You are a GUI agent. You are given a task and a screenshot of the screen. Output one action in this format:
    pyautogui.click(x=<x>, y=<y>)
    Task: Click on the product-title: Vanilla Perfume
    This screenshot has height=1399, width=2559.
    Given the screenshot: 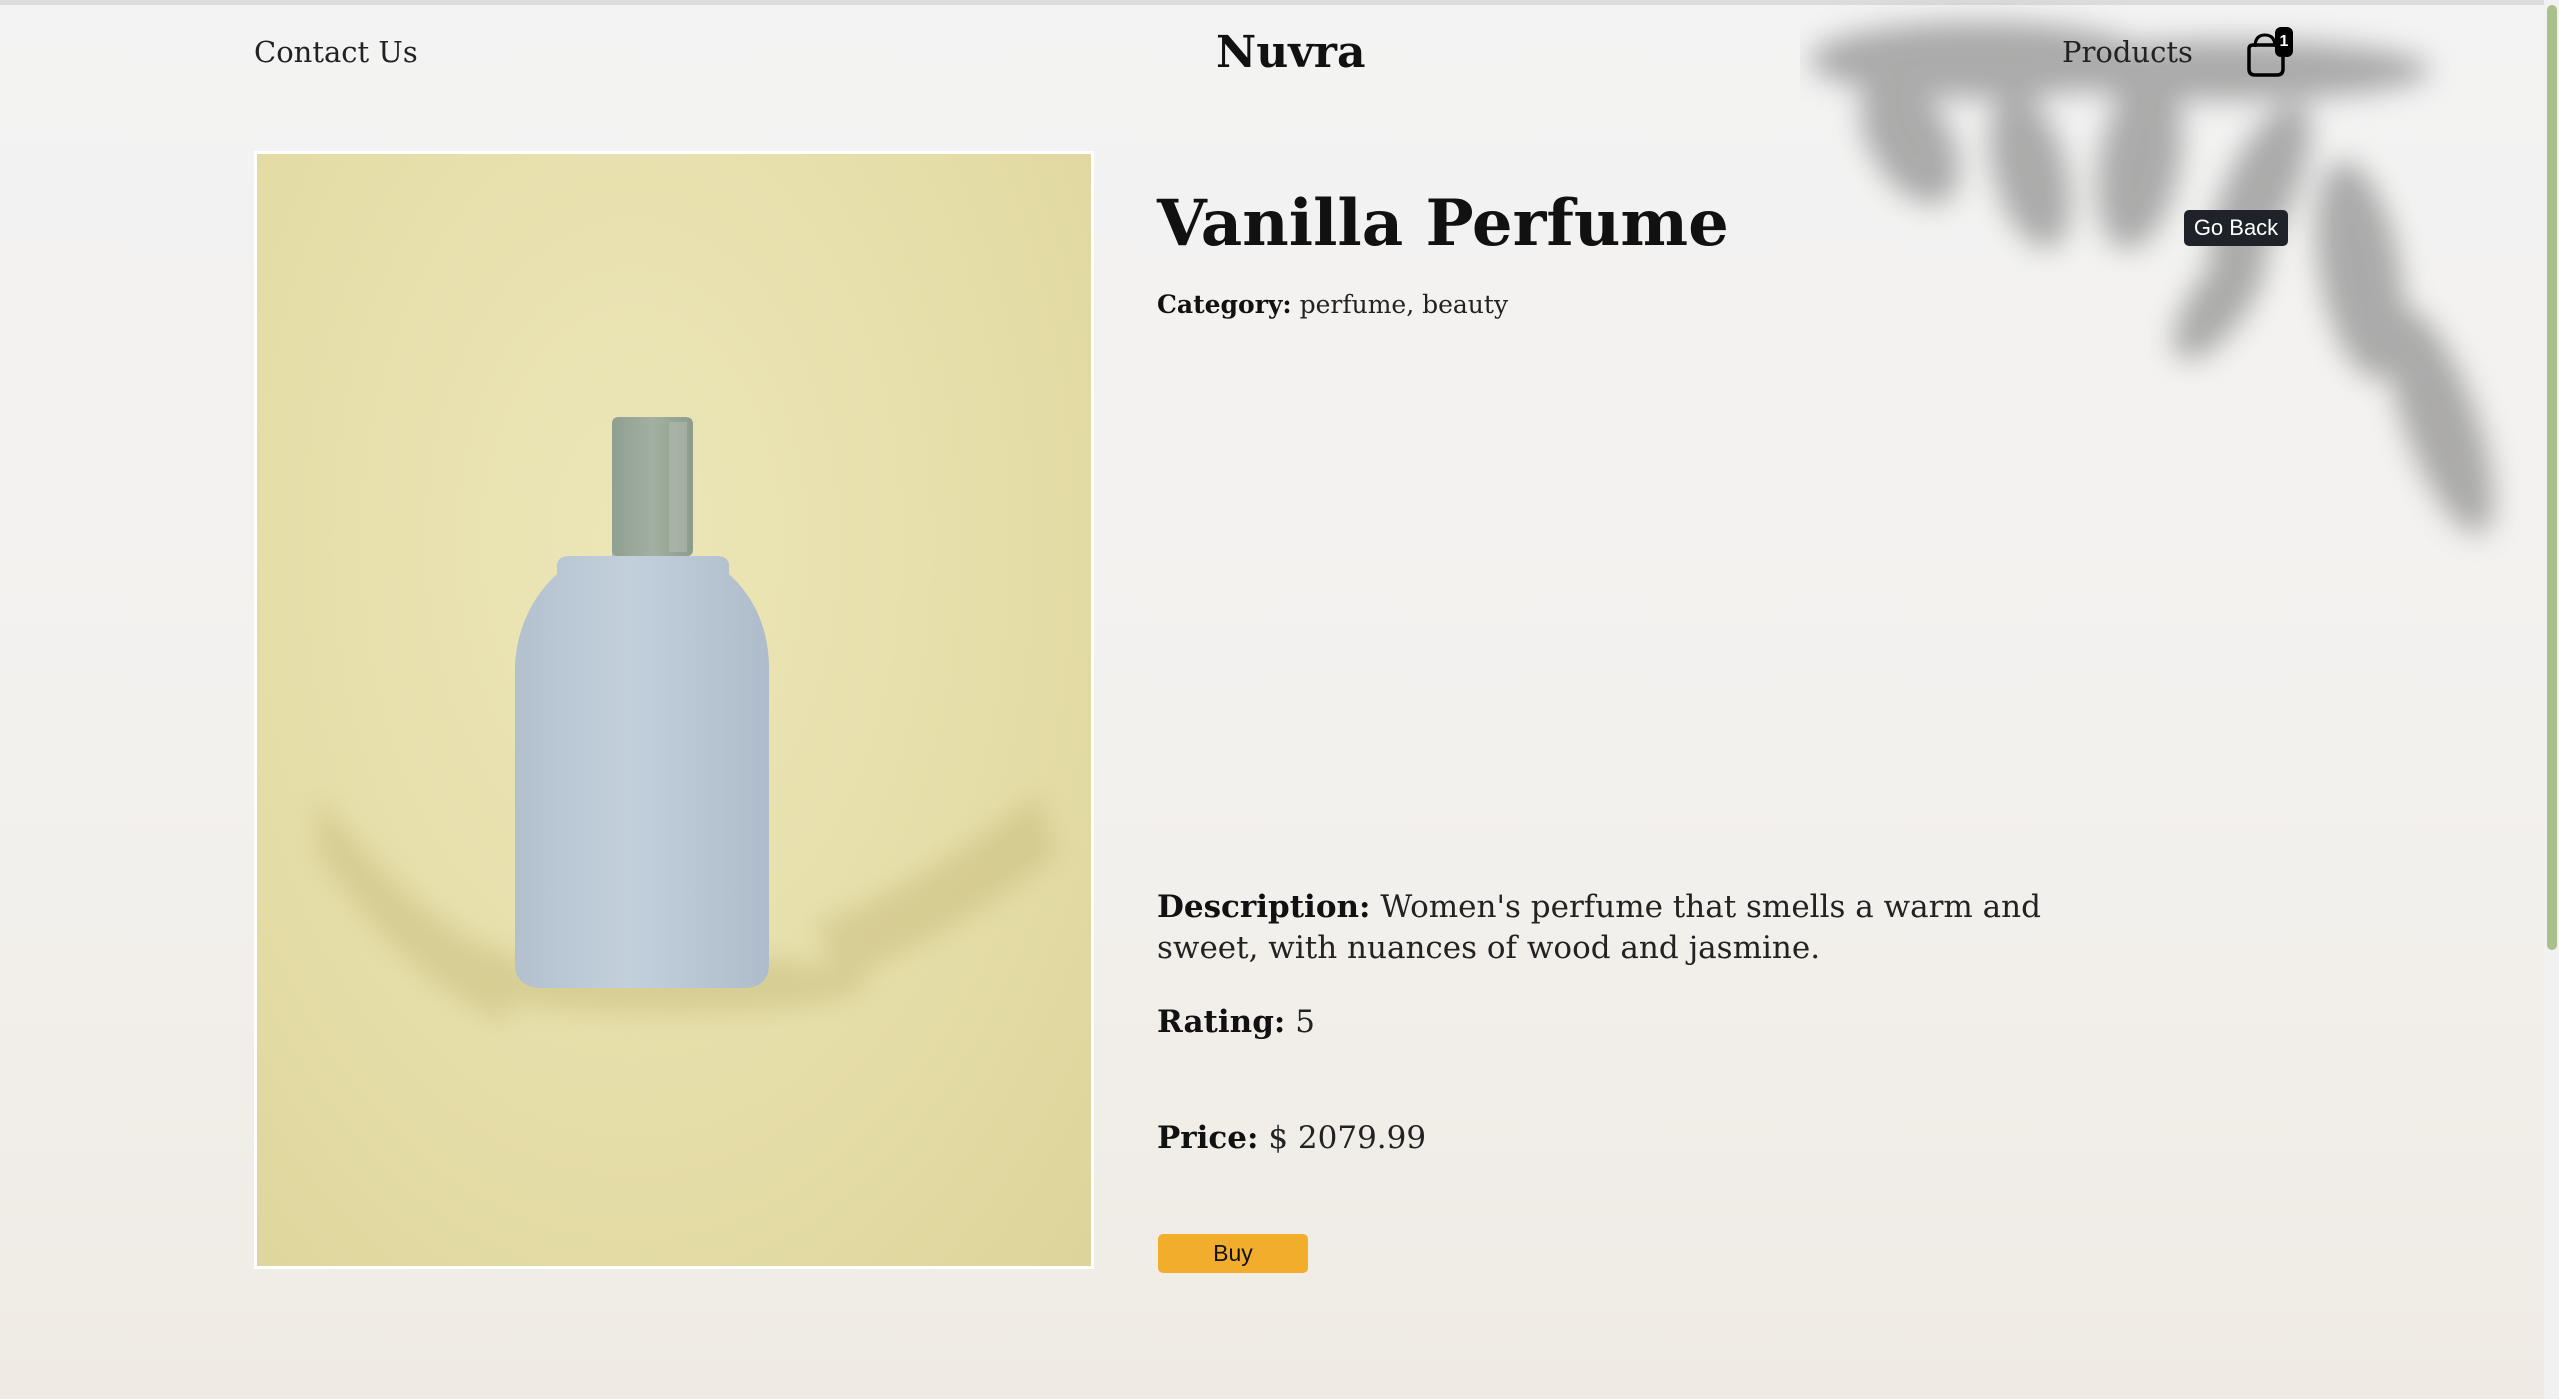 What is the action you would take?
    pyautogui.click(x=1443, y=223)
    